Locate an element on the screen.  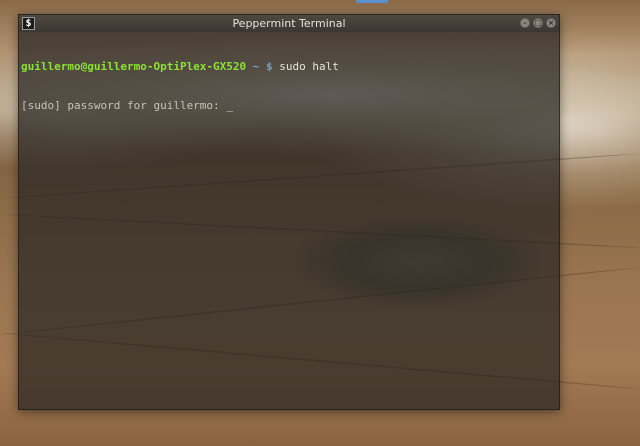
maximize-icon: □ is located at coordinates (538, 23).